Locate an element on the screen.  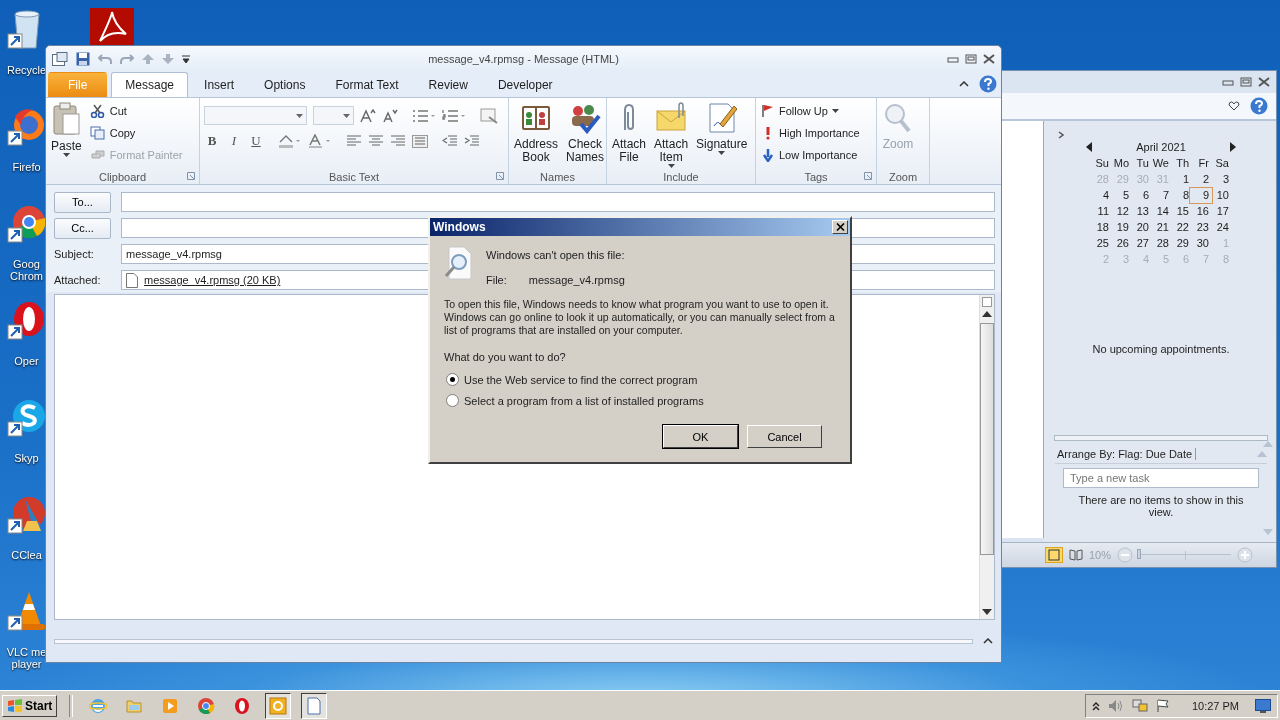
file-label: File: is located at coordinates (496, 280).